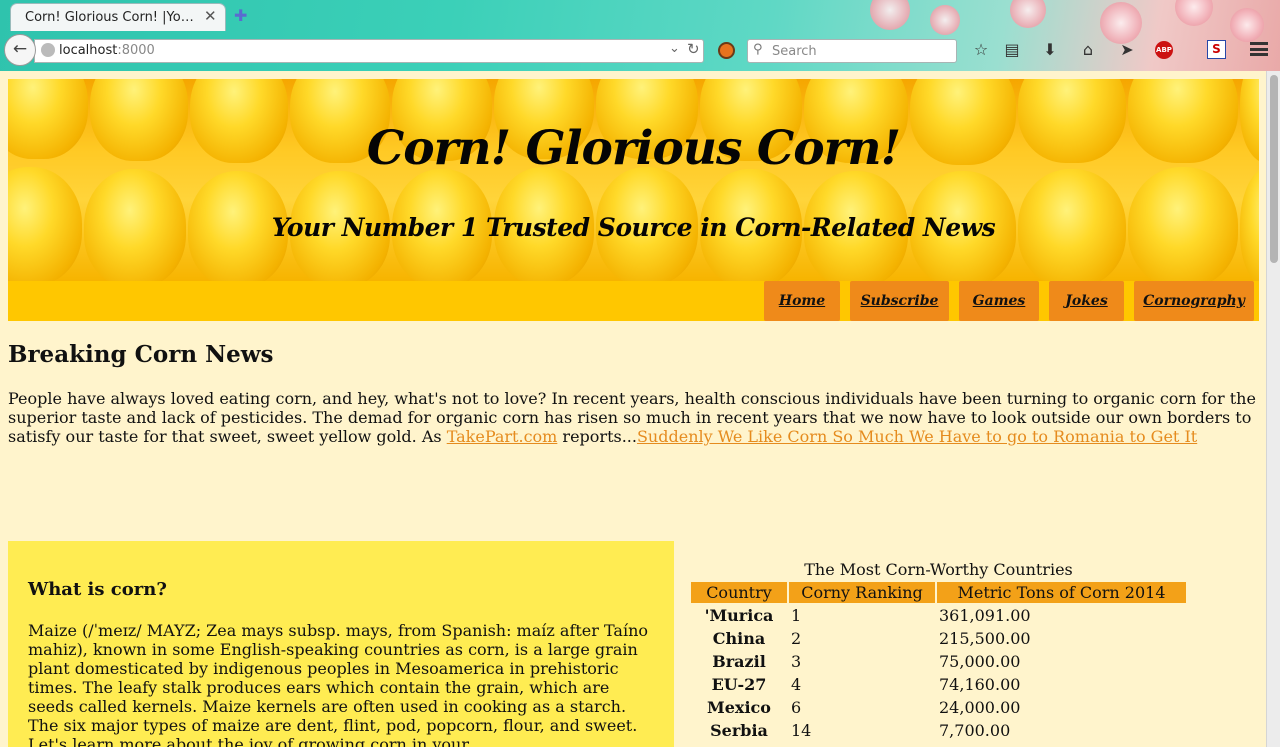 The width and height of the screenshot is (1280, 747). What do you see at coordinates (862, 592) in the screenshot?
I see `column-header: Corny Ranking` at bounding box center [862, 592].